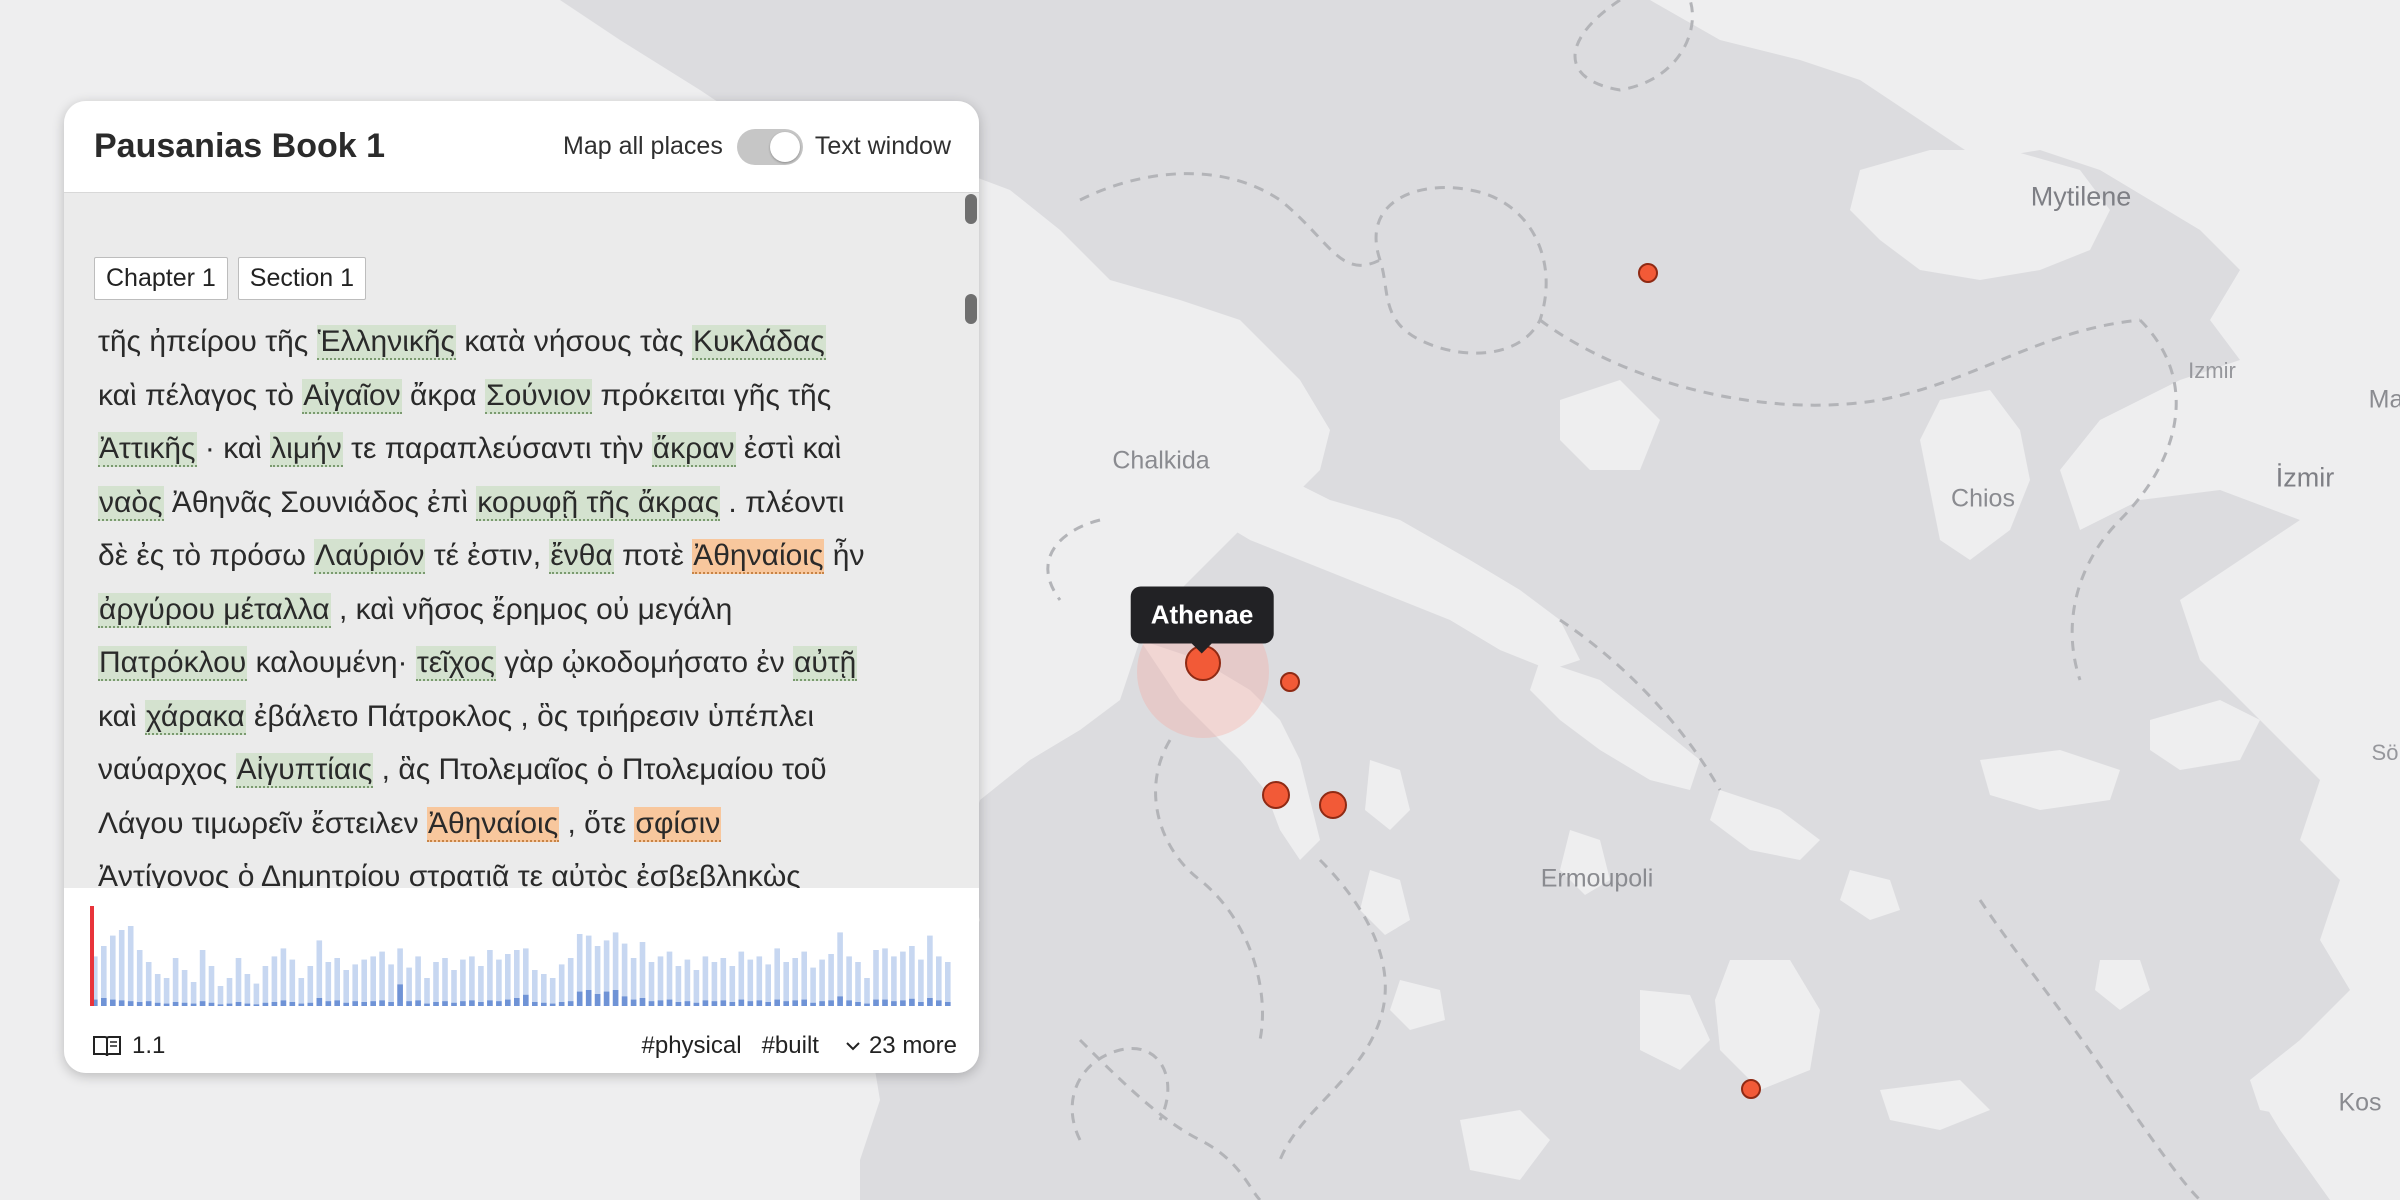 The height and width of the screenshot is (1200, 2400). What do you see at coordinates (971, 209) in the screenshot?
I see `scrollbar-thumb-indicator` at bounding box center [971, 209].